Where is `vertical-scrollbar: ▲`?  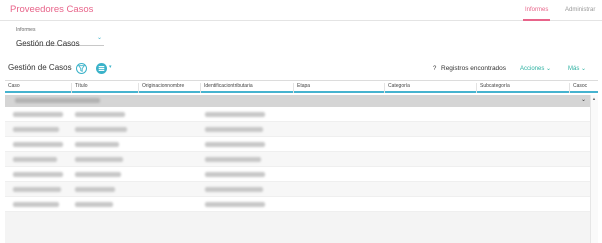 vertical-scrollbar: ▲ is located at coordinates (594, 169).